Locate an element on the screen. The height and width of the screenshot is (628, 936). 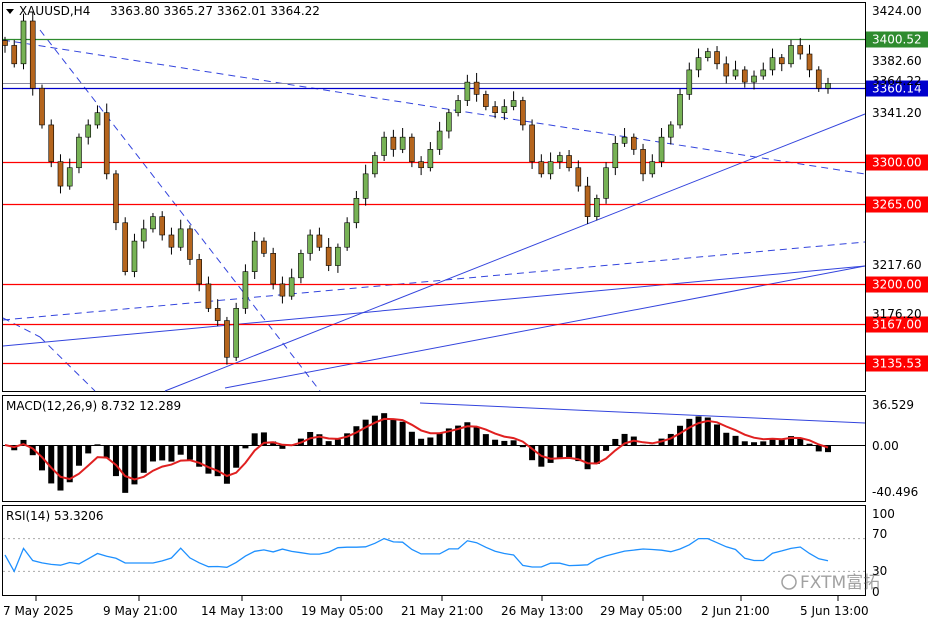
time-label: 19 May 05:00 is located at coordinates (342, 611).